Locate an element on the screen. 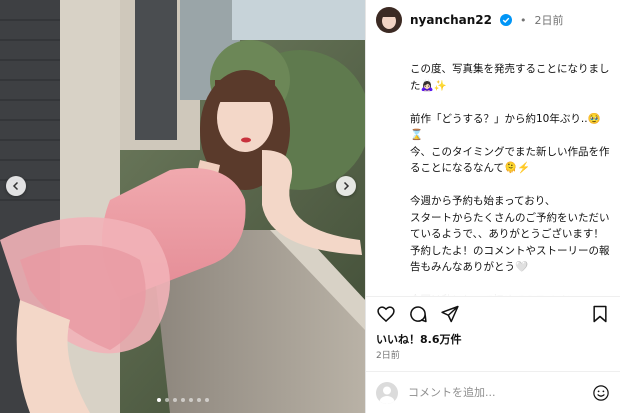 The image size is (620, 413). user-avatar-icon is located at coordinates (387, 395).